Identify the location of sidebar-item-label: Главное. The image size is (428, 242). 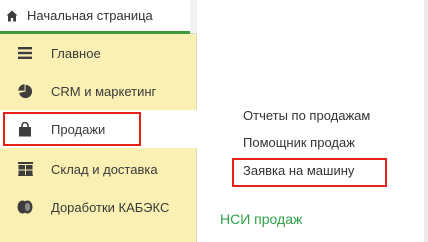
(76, 53).